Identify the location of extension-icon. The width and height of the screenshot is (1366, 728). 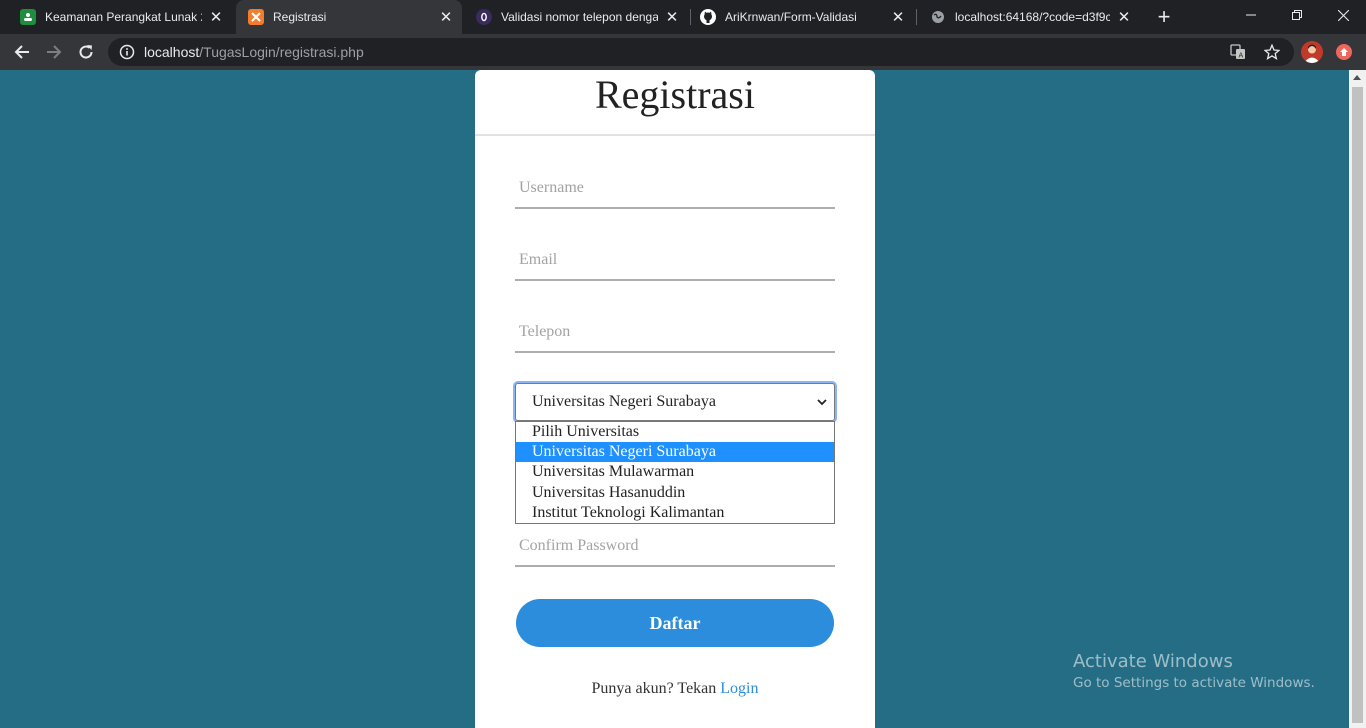
(1344, 52).